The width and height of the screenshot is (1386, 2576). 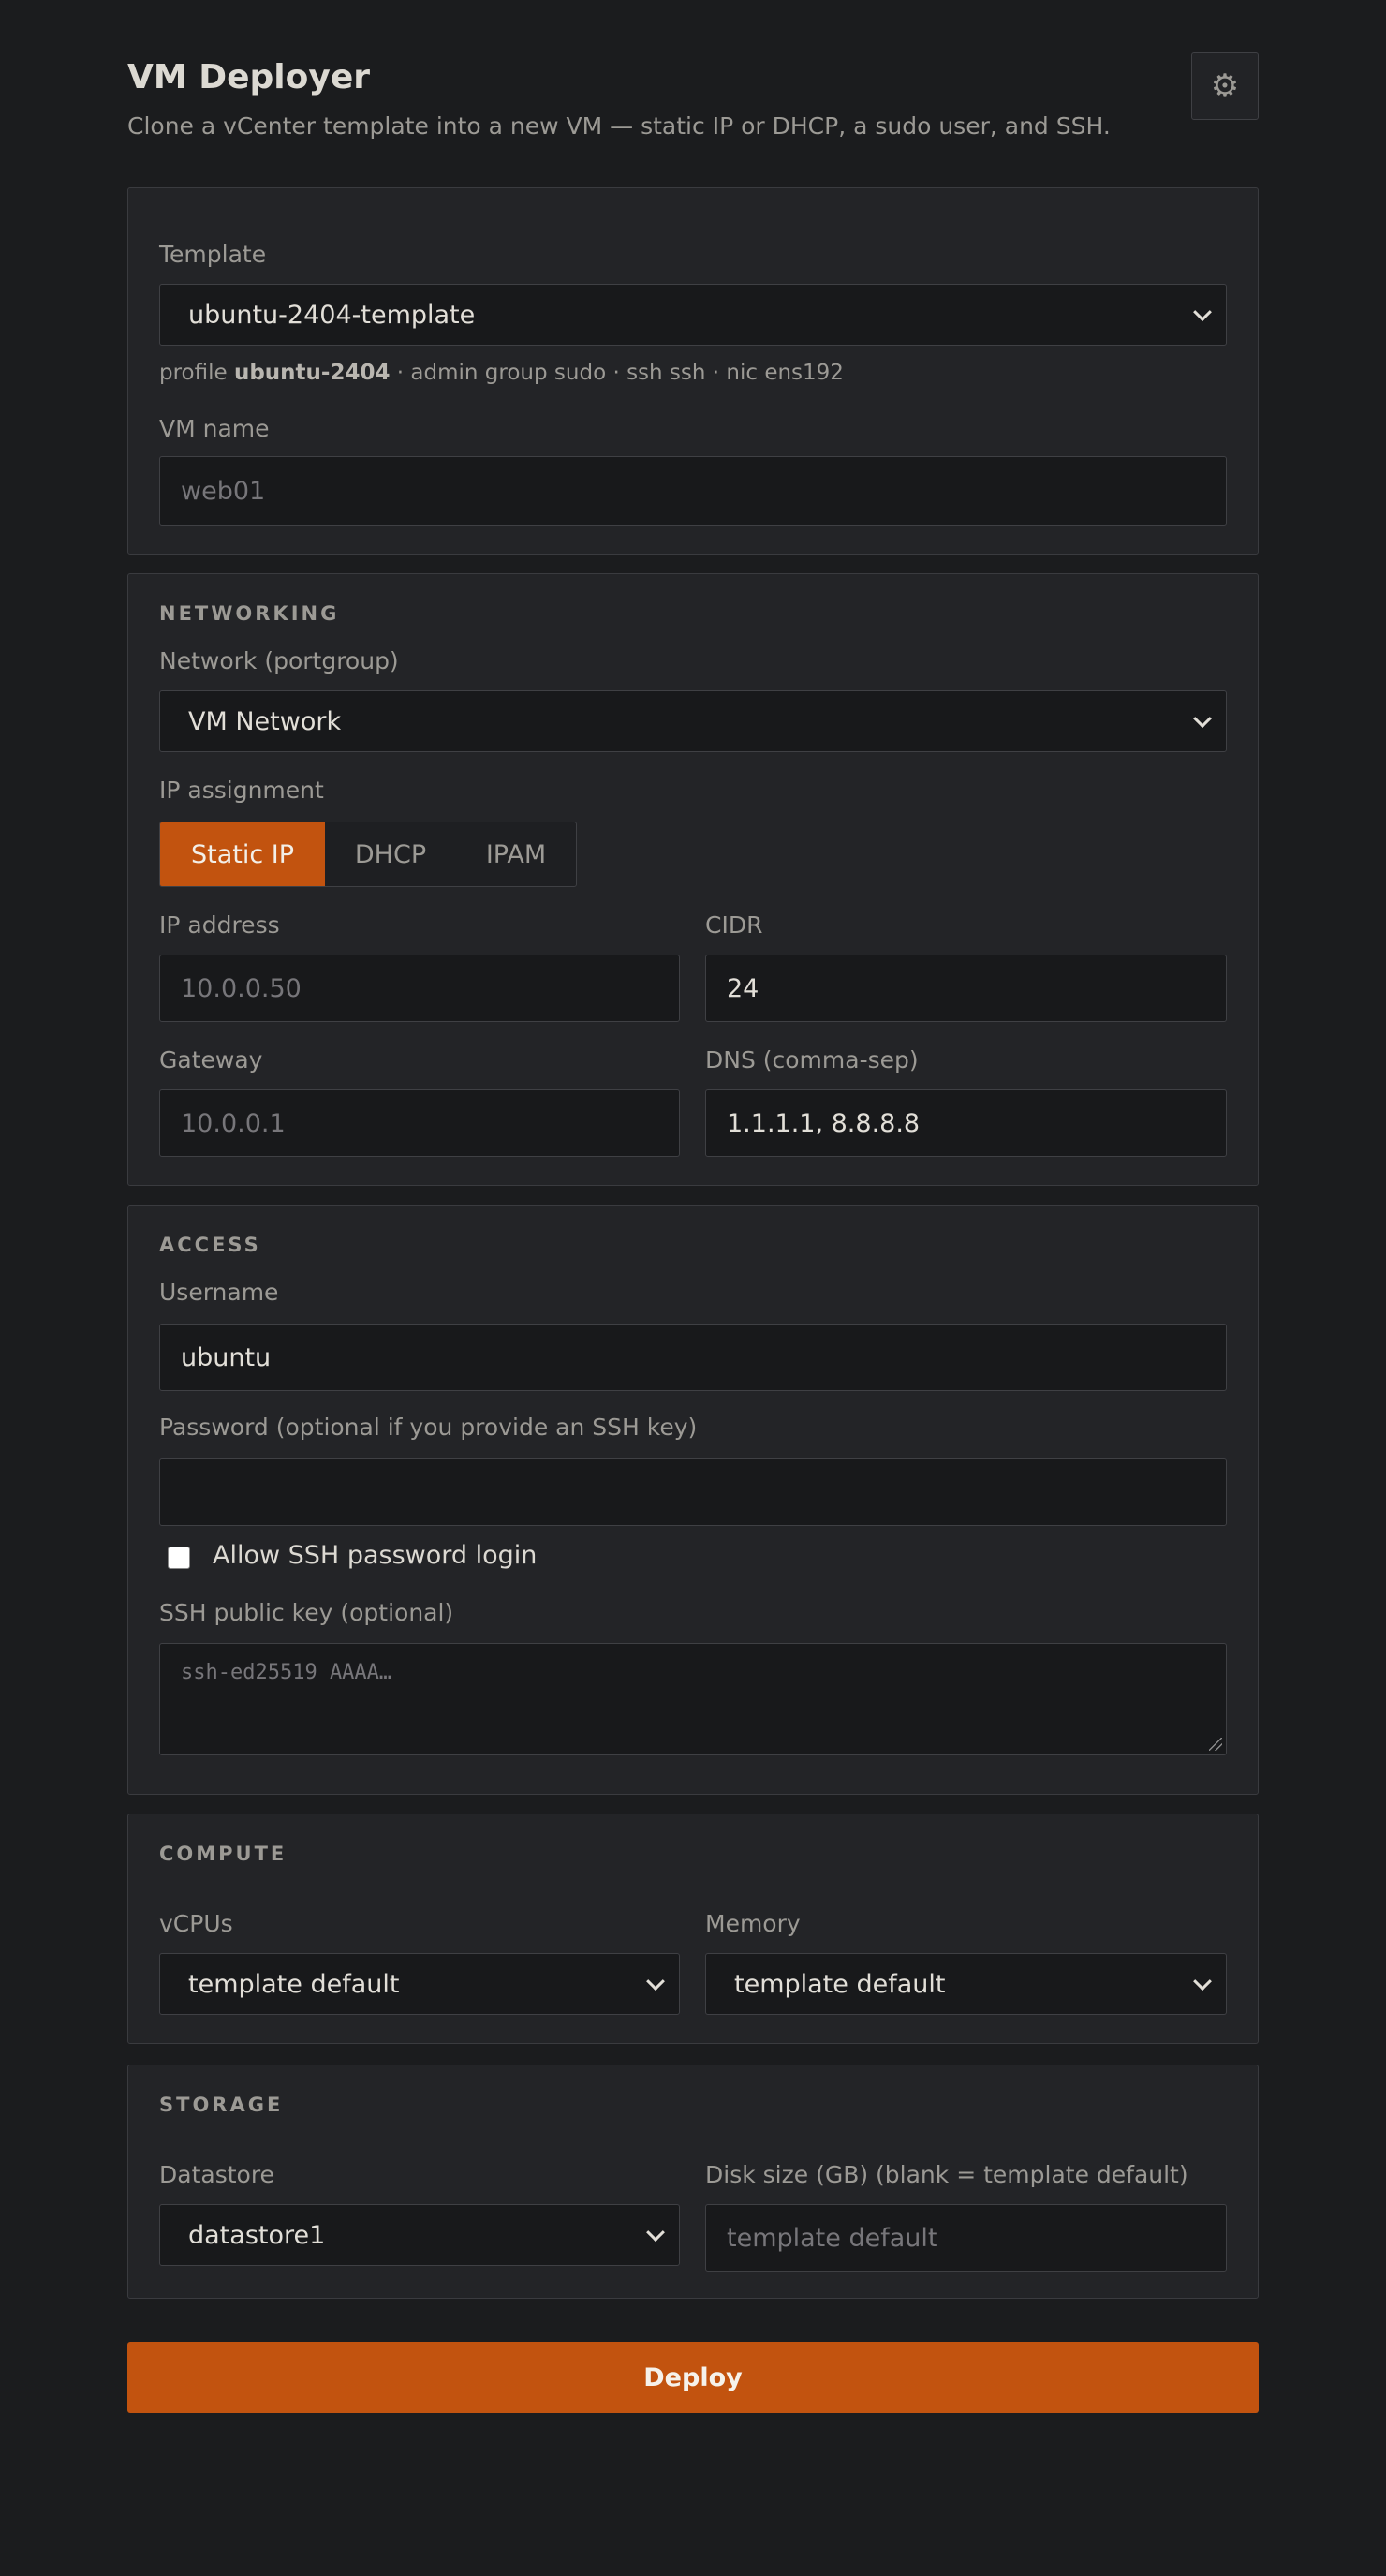 I want to click on allow-ssh-password-label: Allow SSH password login, so click(x=375, y=1555).